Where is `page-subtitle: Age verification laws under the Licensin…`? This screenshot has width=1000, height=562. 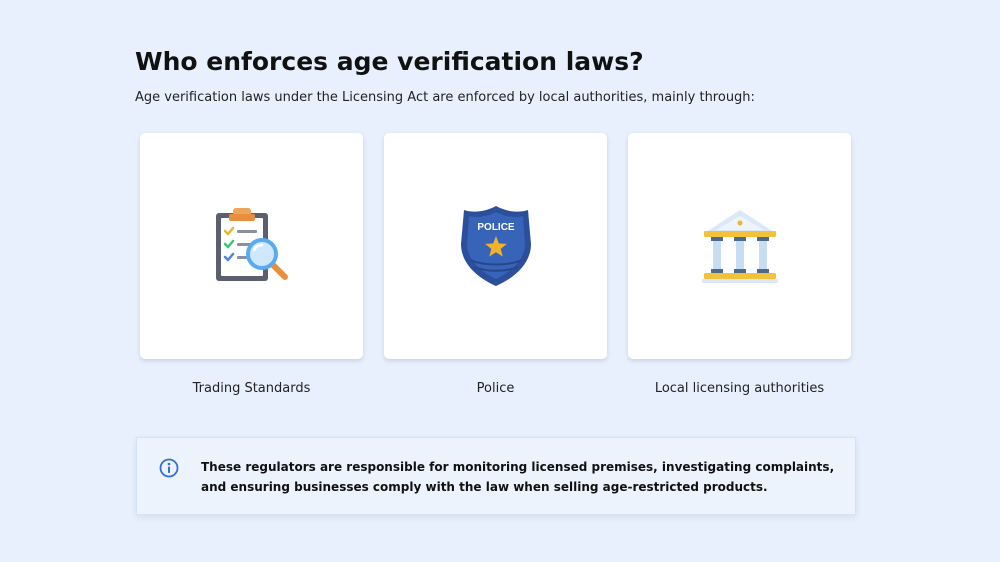 page-subtitle: Age verification laws under the Licensin… is located at coordinates (445, 97).